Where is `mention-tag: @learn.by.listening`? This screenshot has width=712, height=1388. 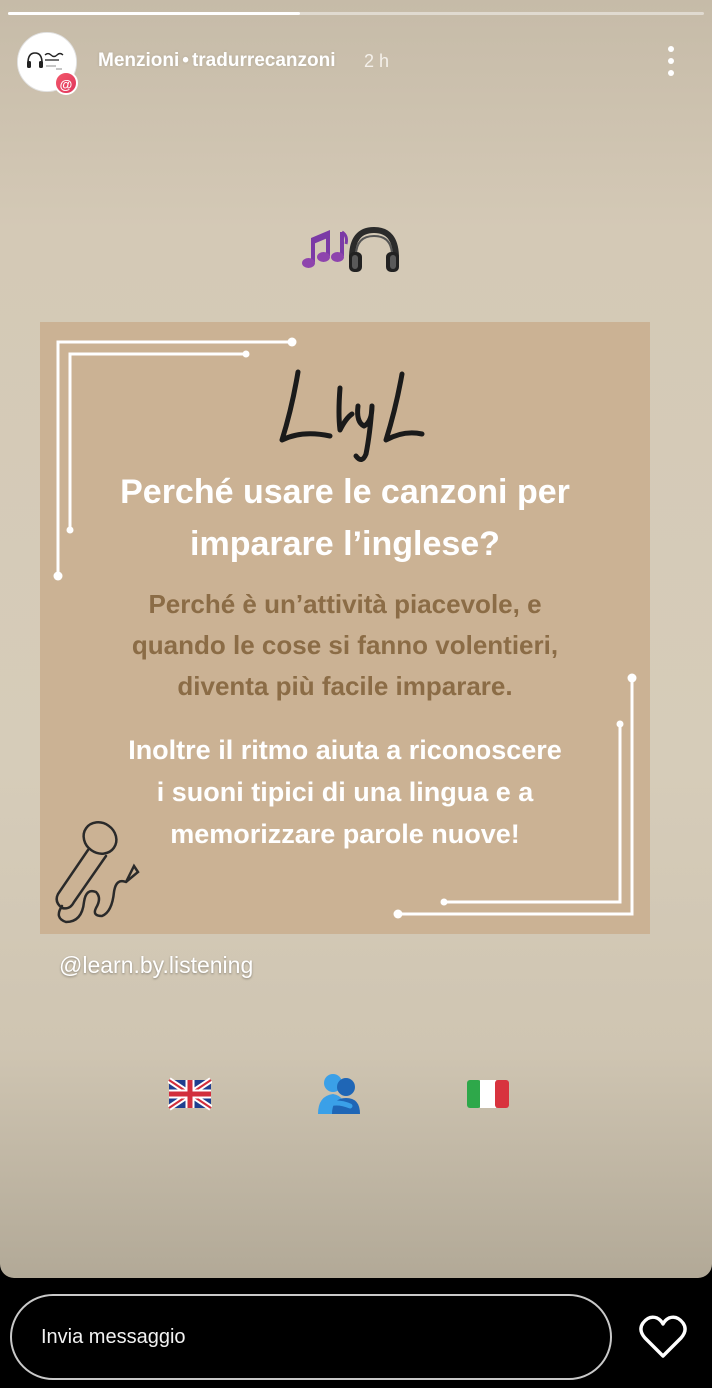 mention-tag: @learn.by.listening is located at coordinates (156, 965).